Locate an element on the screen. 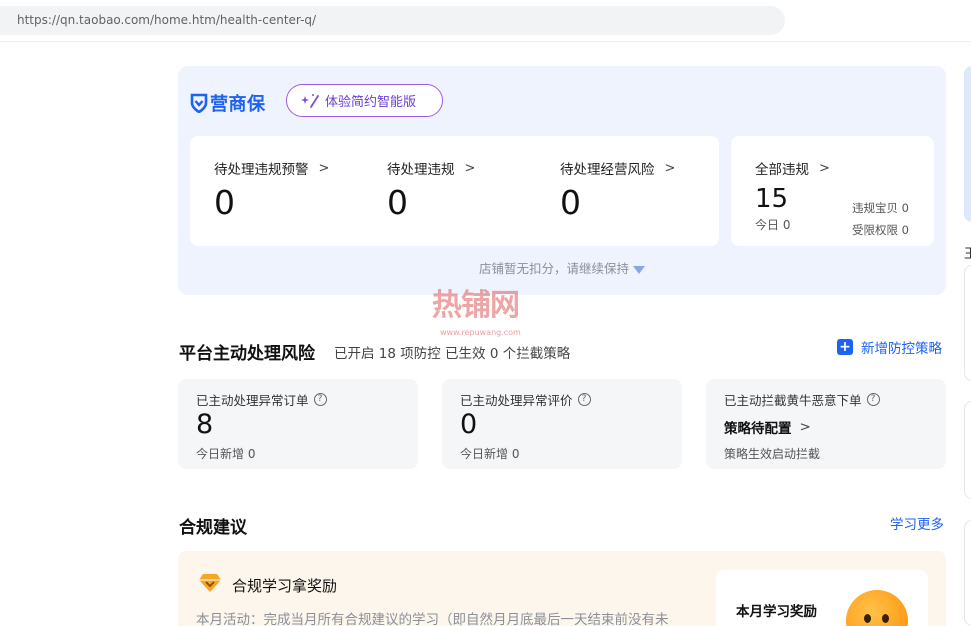 The width and height of the screenshot is (971, 626). trial-simple-version-button: 体验简约智能版 is located at coordinates (364, 100).